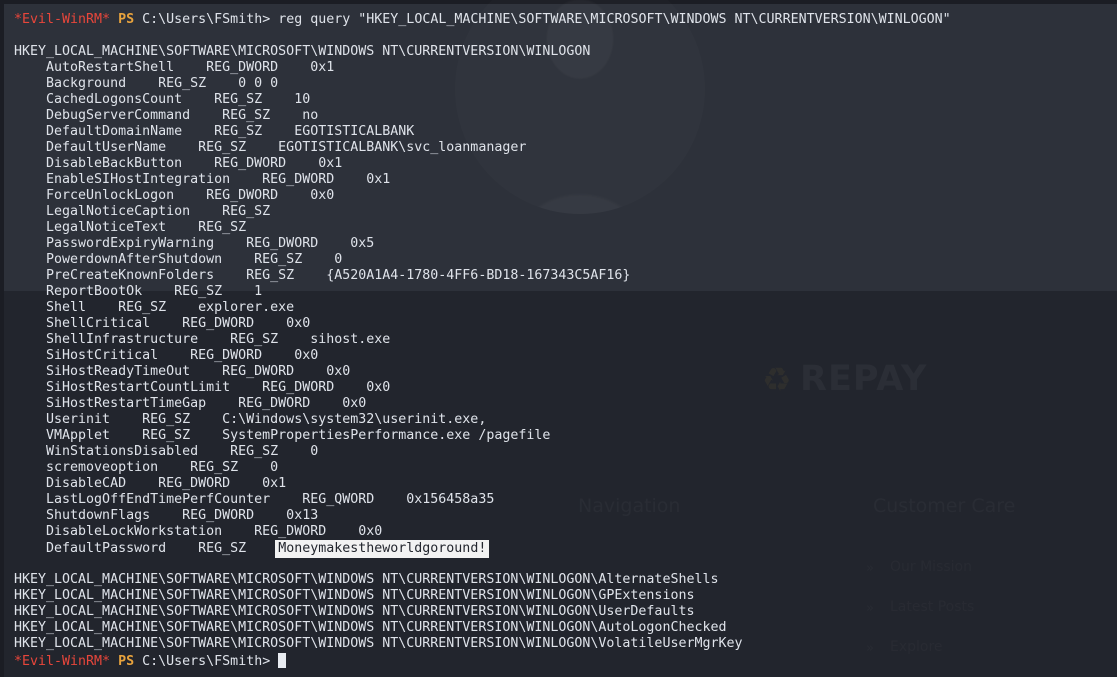 The height and width of the screenshot is (677, 1117). I want to click on registry-entry-row: ShellCritical REG_DWORD 0x0, so click(162, 323).